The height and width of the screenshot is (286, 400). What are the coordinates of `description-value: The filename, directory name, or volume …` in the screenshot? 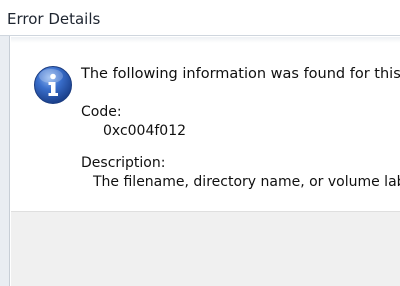 It's located at (246, 182).